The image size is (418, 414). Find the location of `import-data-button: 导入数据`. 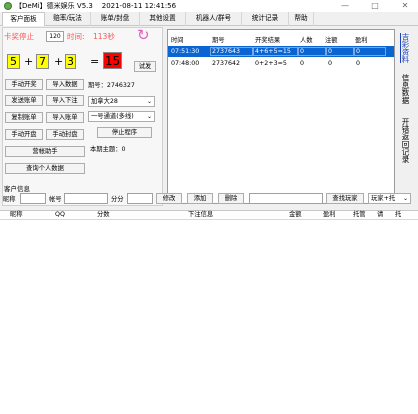

import-data-button: 导入数据 is located at coordinates (65, 84).